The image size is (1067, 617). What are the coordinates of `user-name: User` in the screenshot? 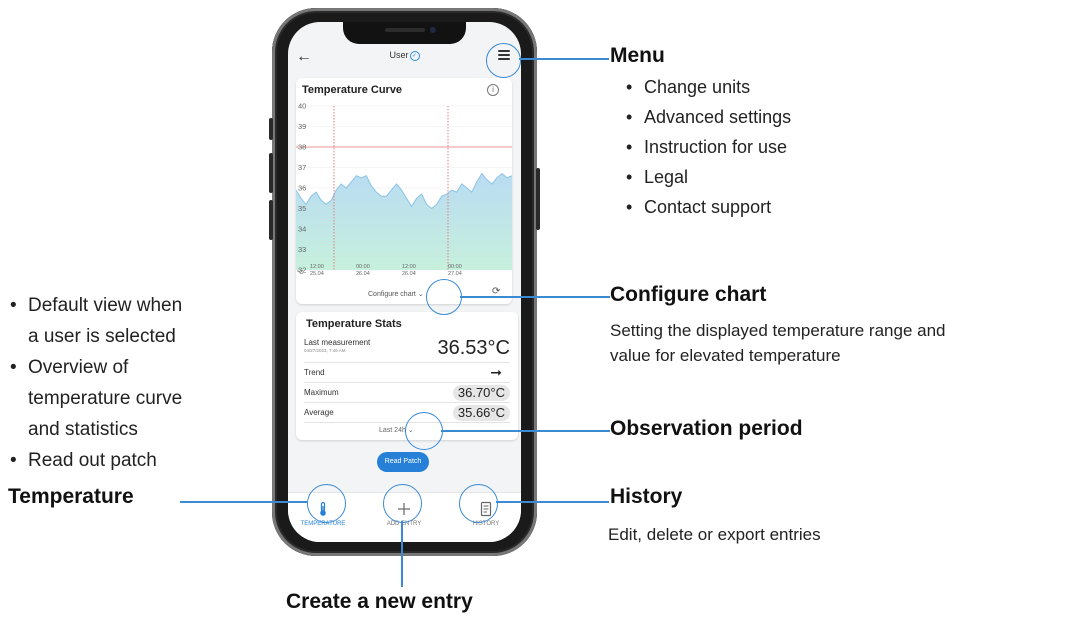 It's located at (399, 55).